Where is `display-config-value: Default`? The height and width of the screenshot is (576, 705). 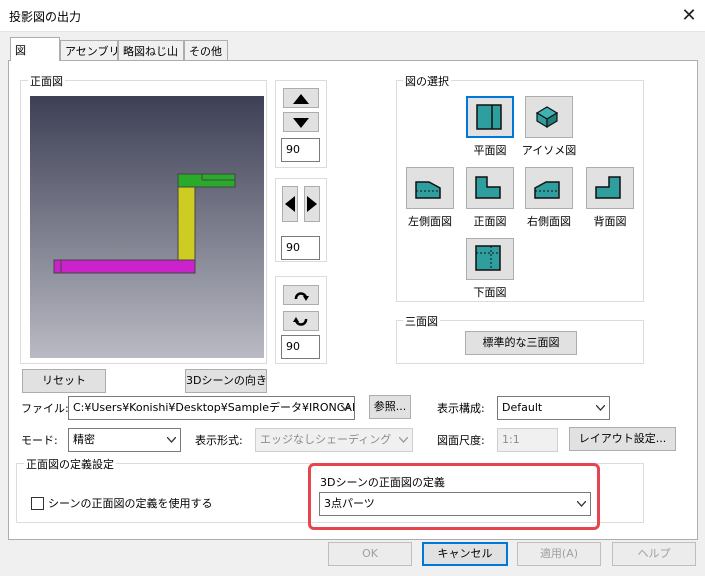
display-config-value: Default is located at coordinates (522, 407).